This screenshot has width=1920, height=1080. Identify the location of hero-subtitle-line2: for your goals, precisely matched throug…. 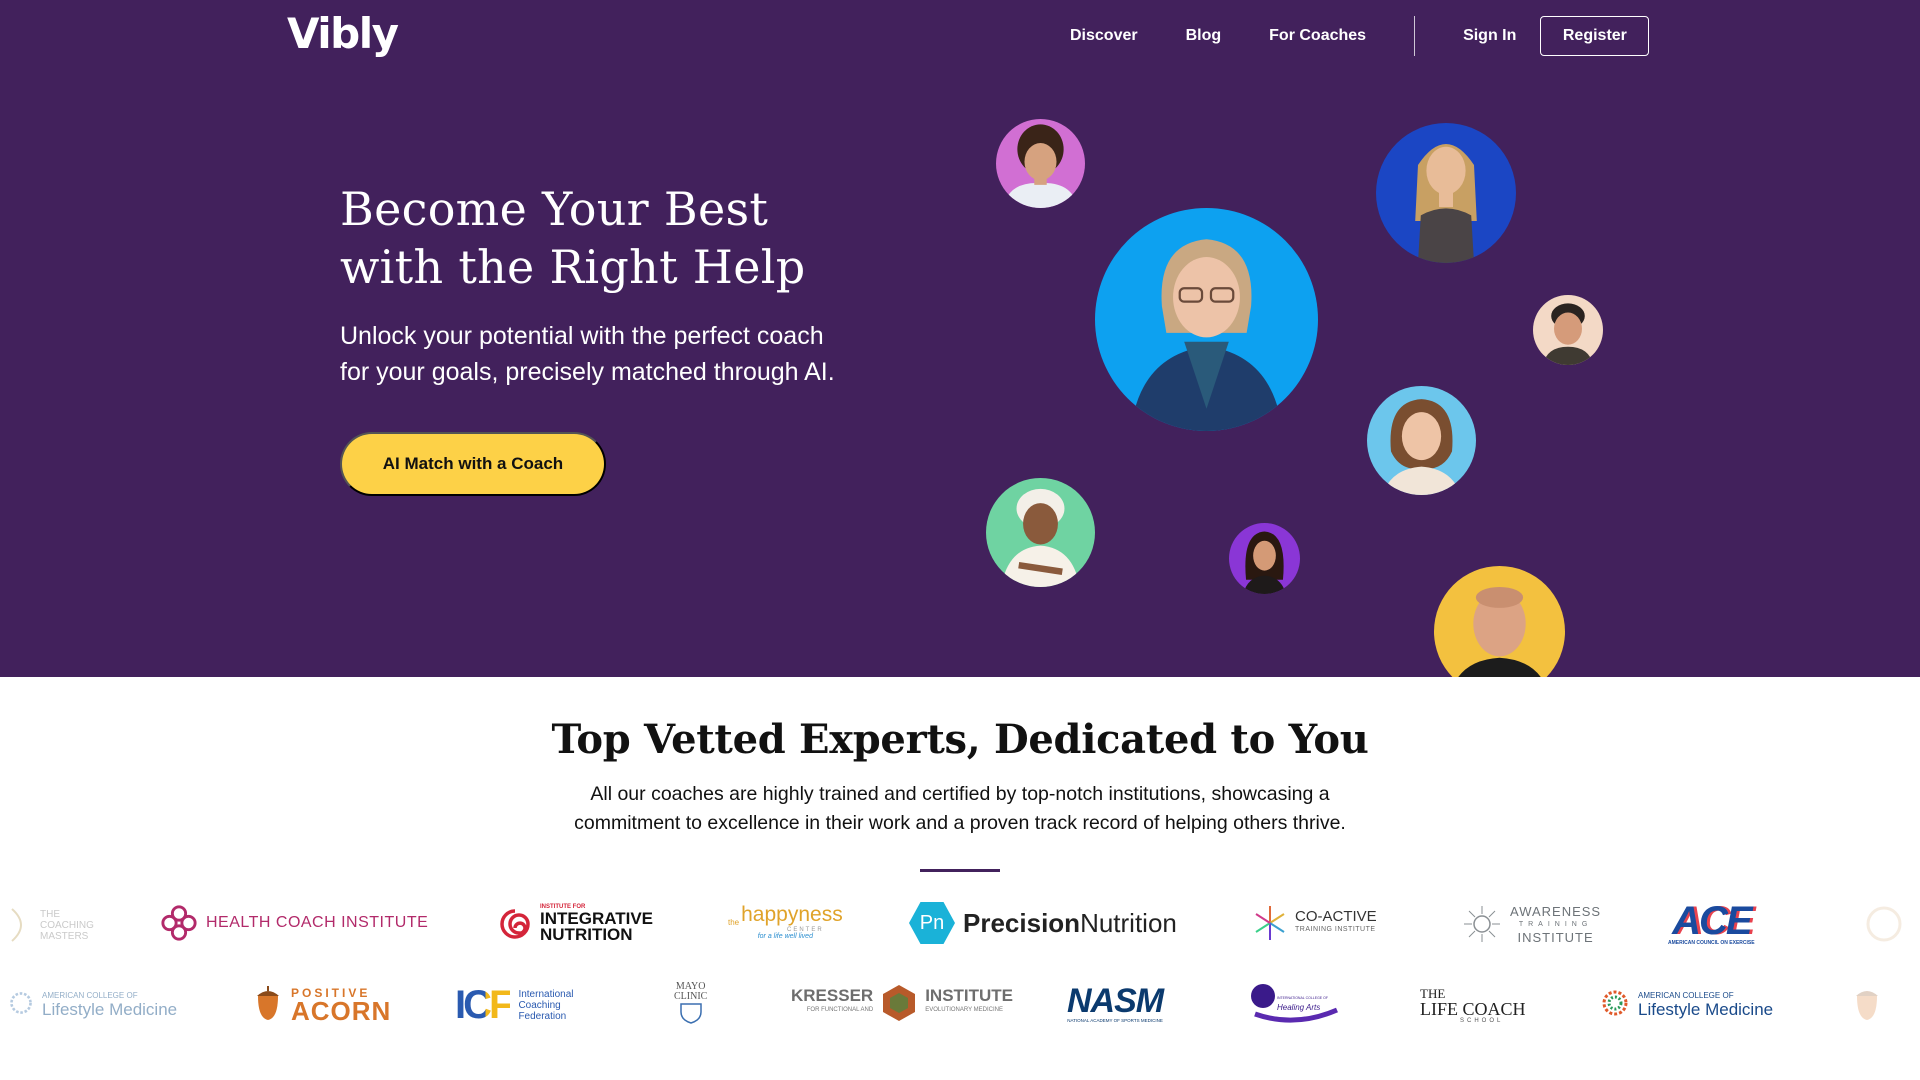
(587, 372).